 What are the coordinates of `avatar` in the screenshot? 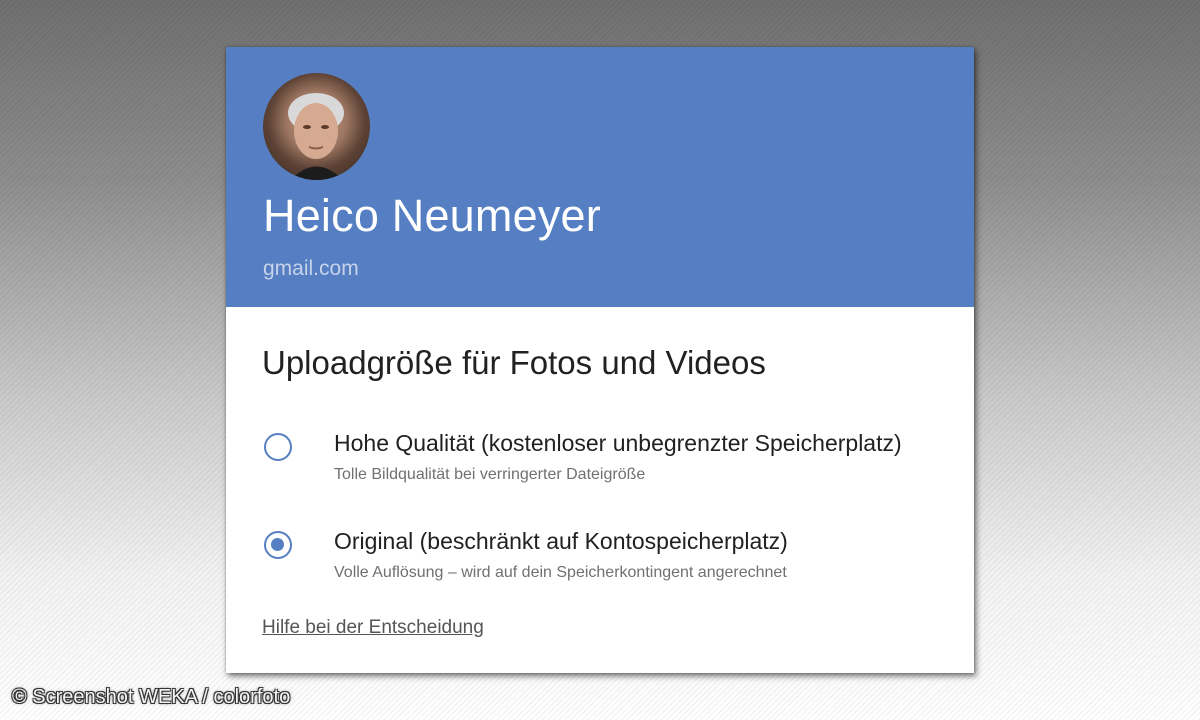 It's located at (316, 126).